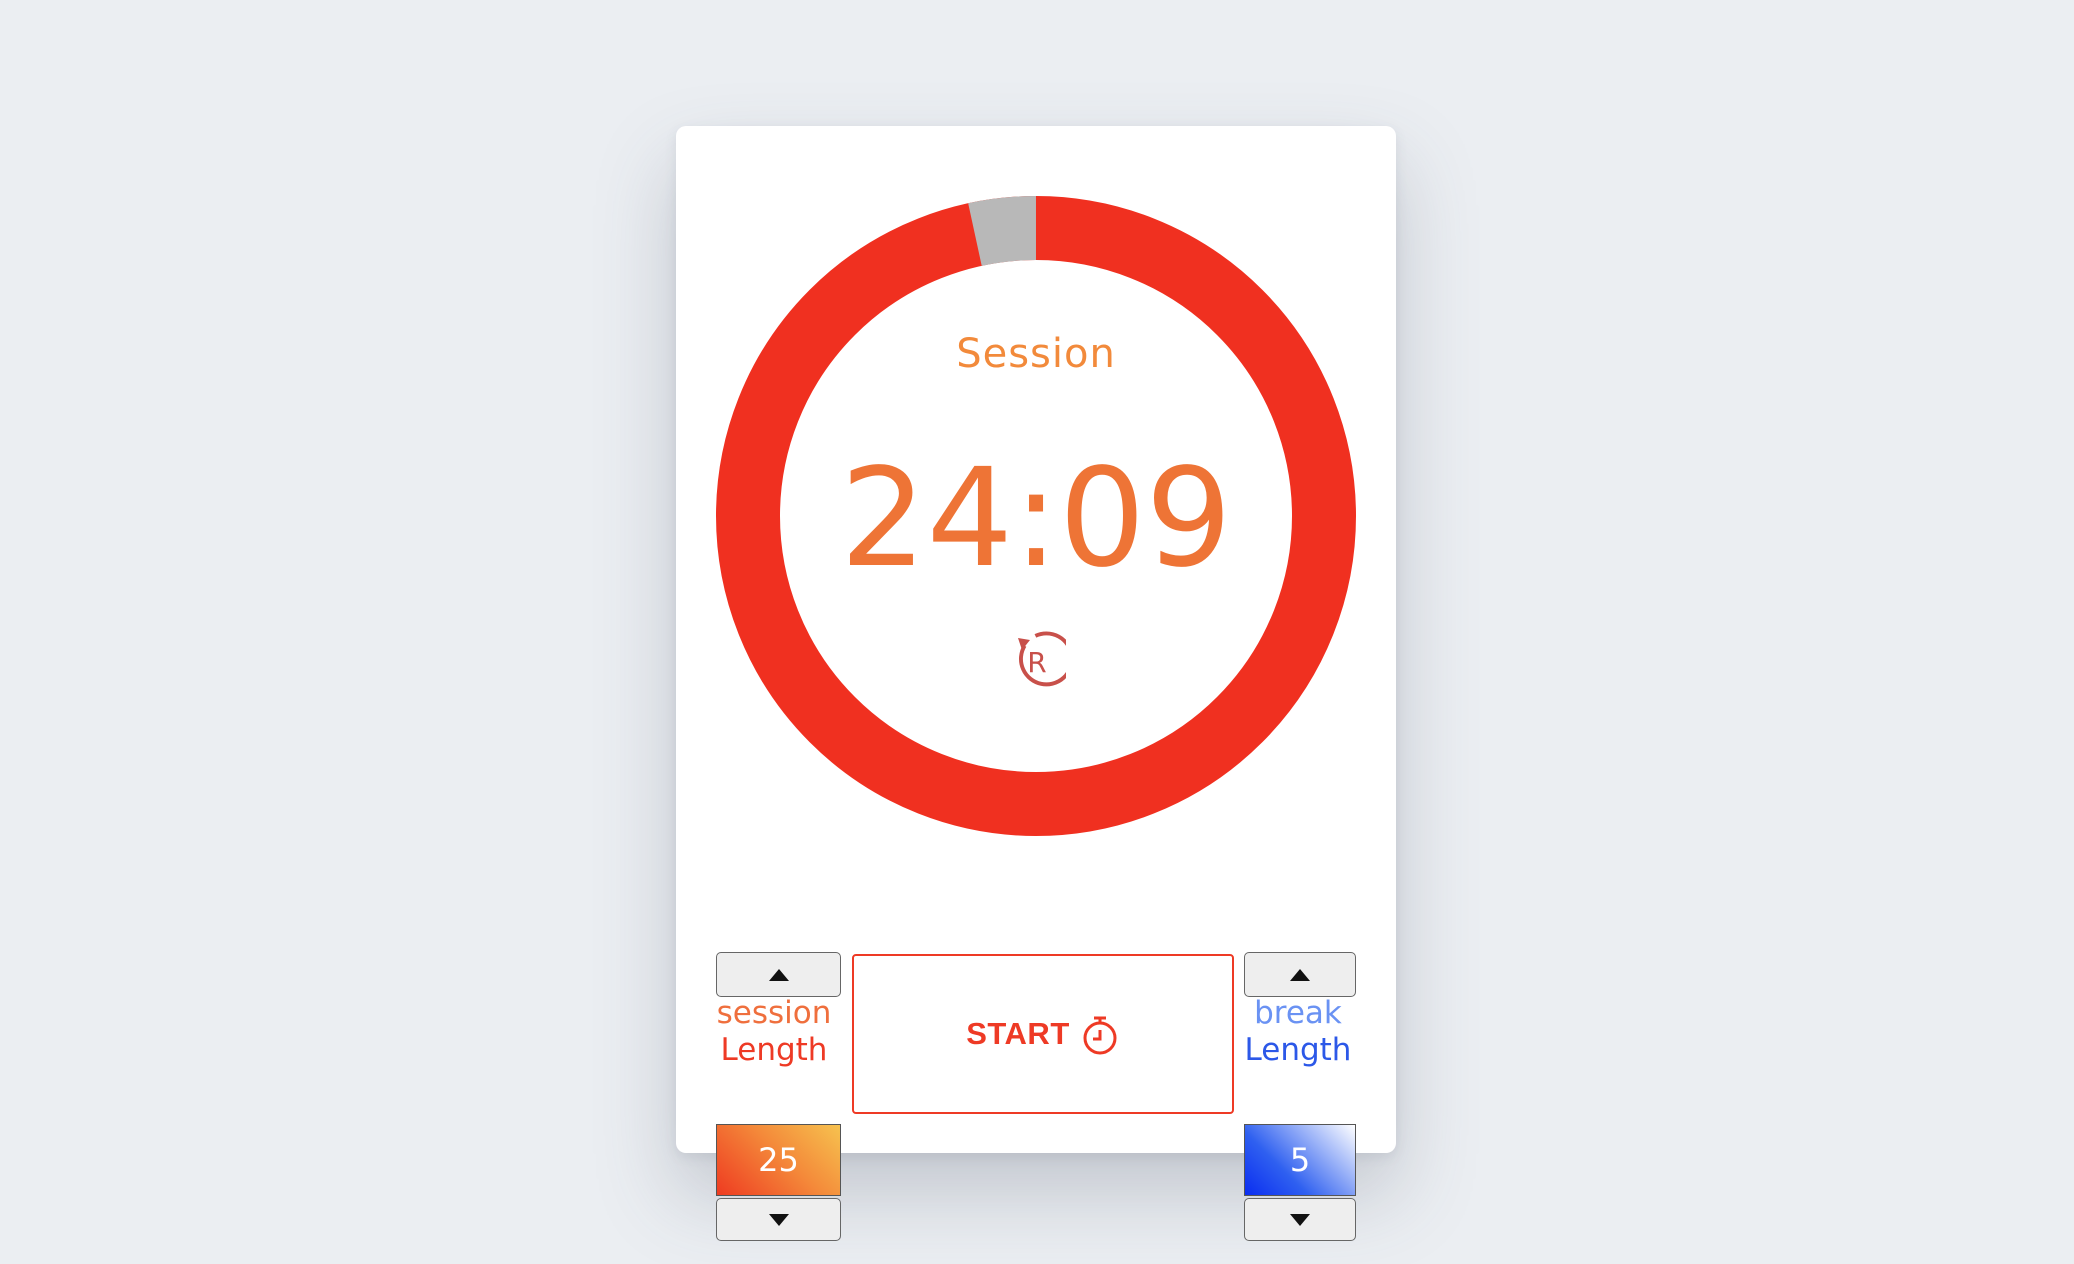  Describe the element at coordinates (1100, 1035) in the screenshot. I see `stopwatch-icon` at that location.